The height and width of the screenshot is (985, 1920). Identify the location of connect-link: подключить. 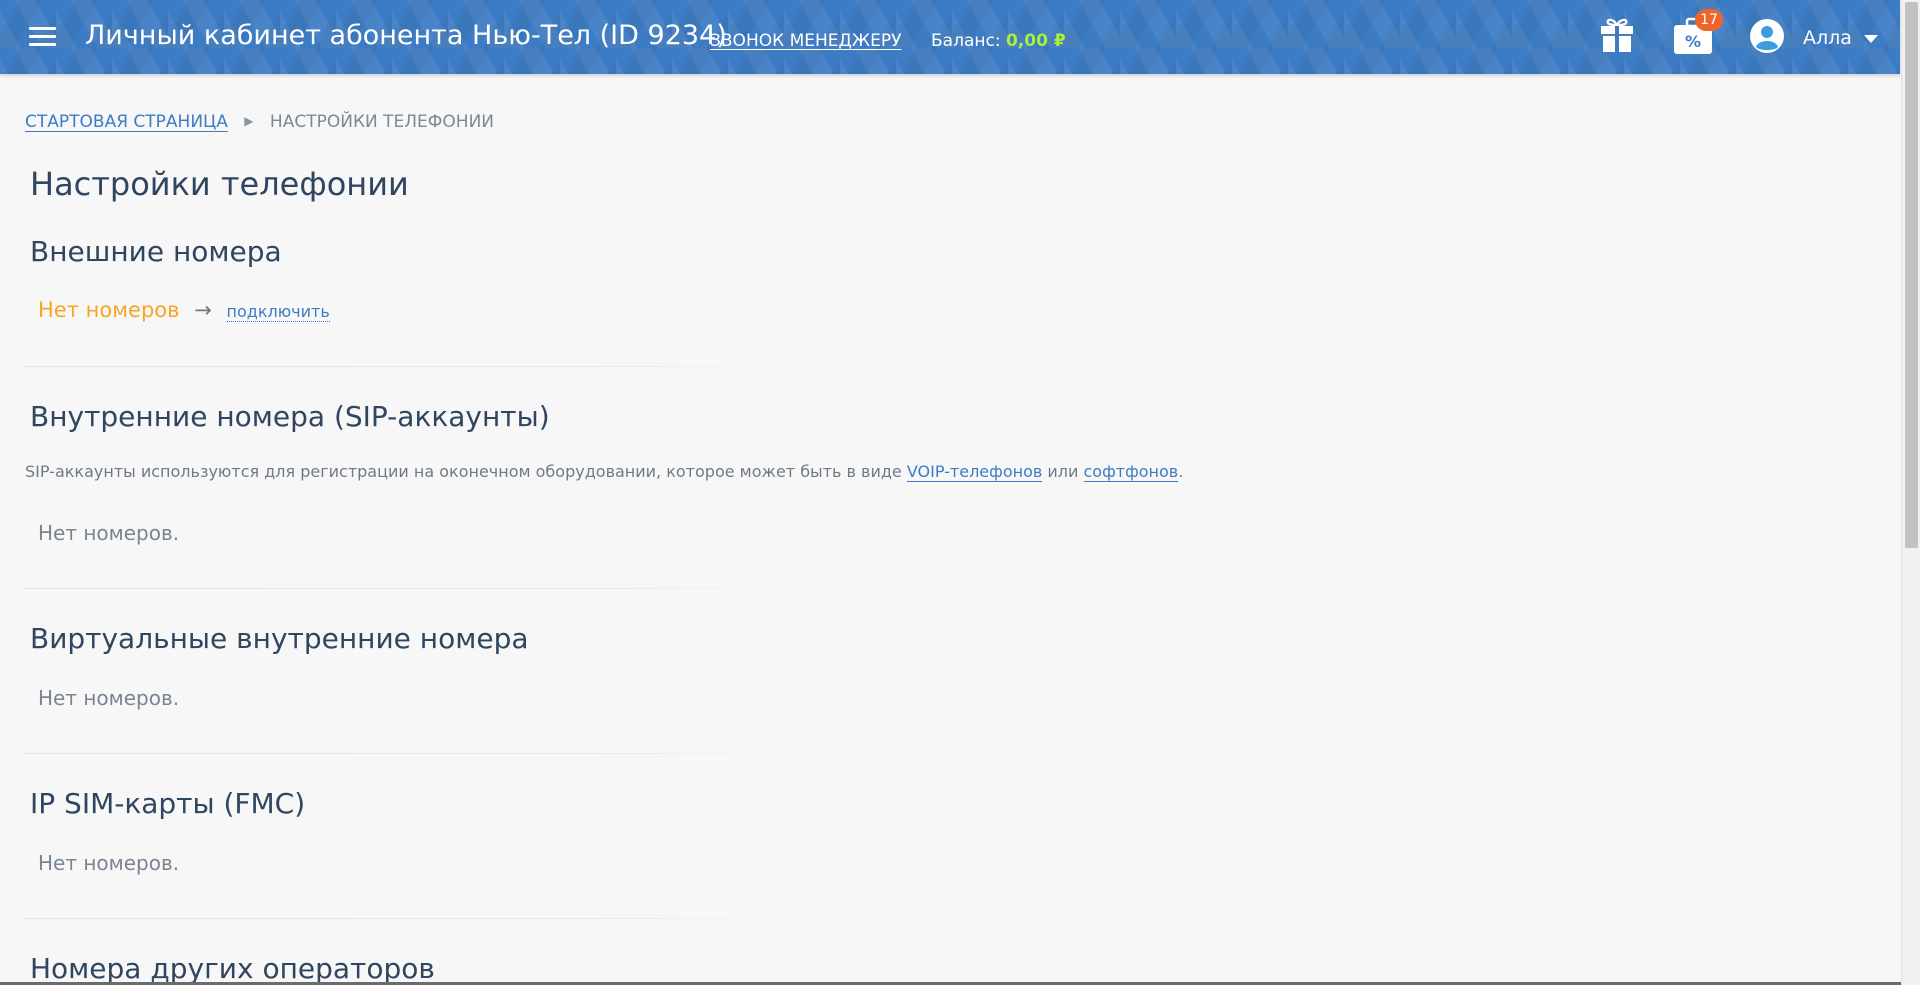
(278, 312).